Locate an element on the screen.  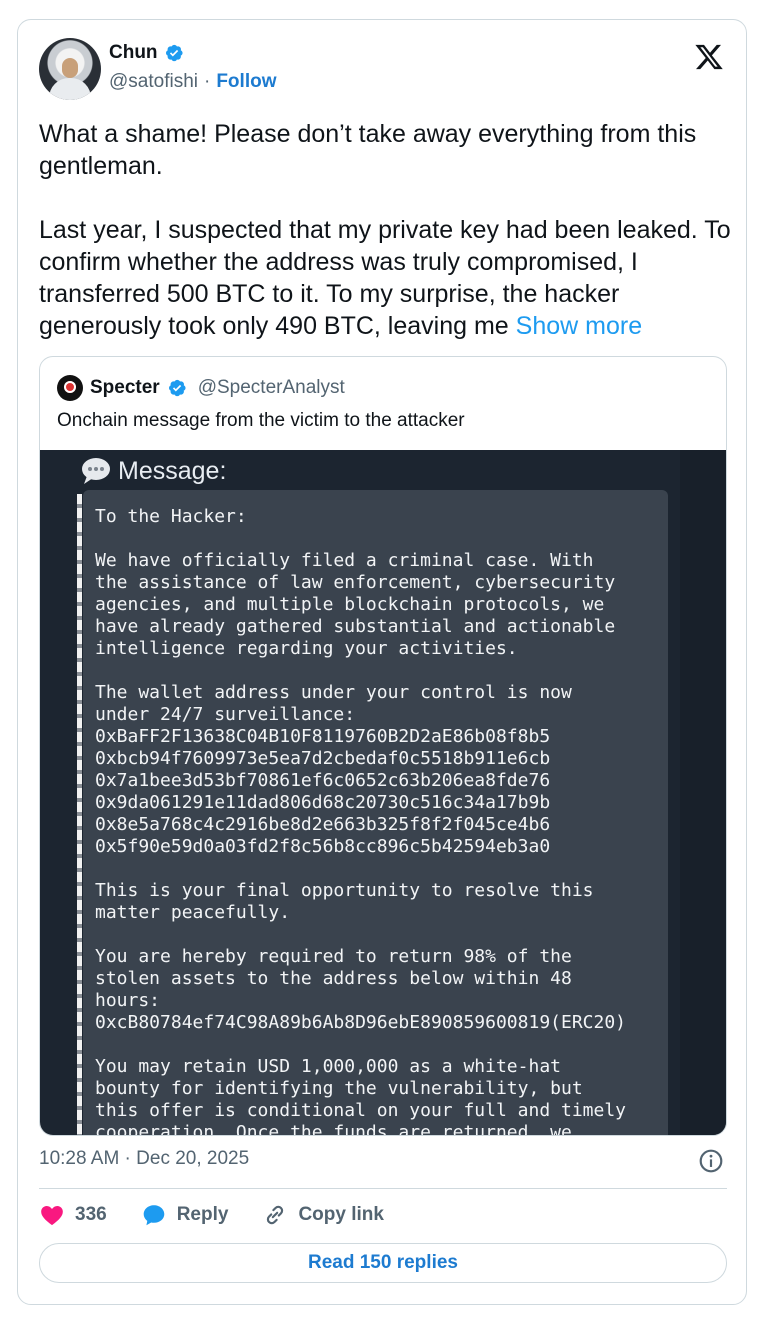
action-bar: 336 Reply Copy link is located at coordinates (228, 1215).